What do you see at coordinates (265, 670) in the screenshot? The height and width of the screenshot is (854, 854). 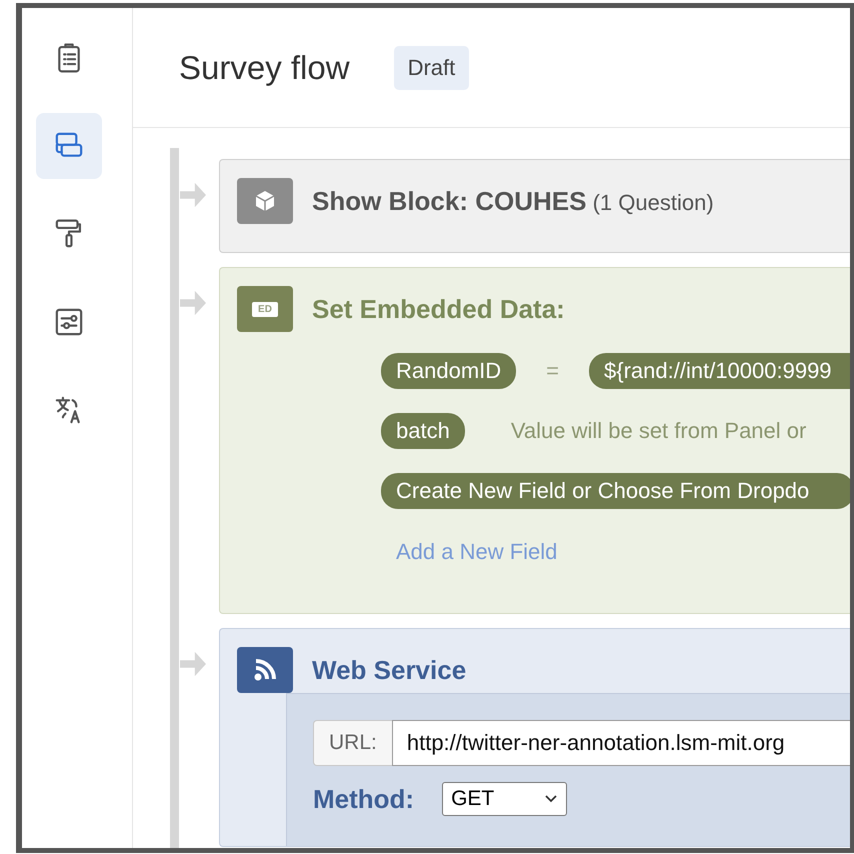 I see `rss-icon` at bounding box center [265, 670].